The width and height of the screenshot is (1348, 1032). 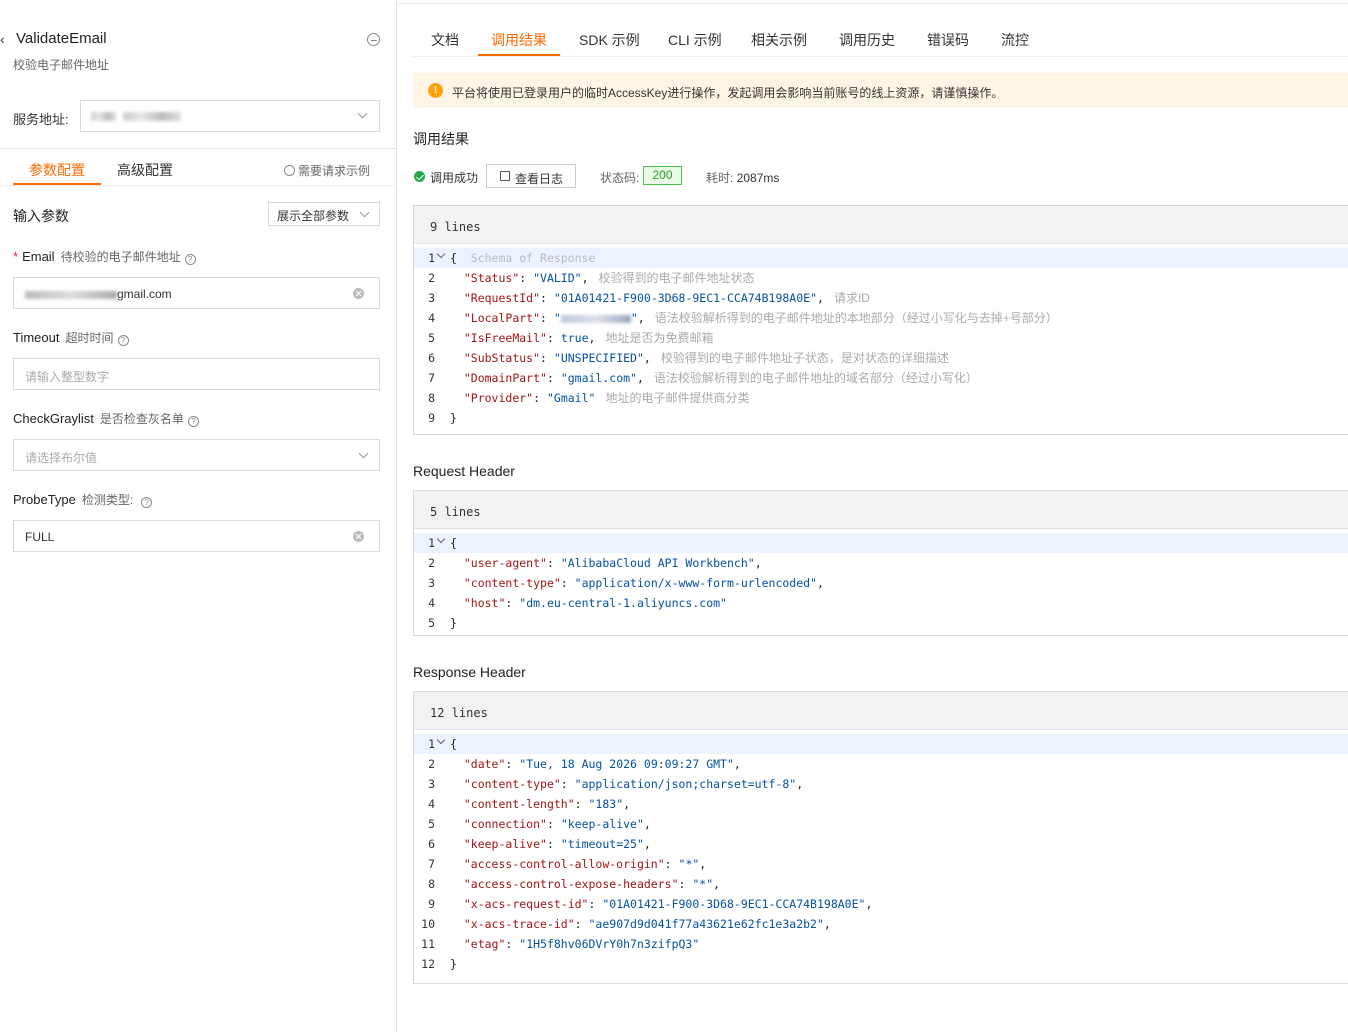 What do you see at coordinates (324, 214) in the screenshot?
I see `show-all-params-select: 展示全部参数` at bounding box center [324, 214].